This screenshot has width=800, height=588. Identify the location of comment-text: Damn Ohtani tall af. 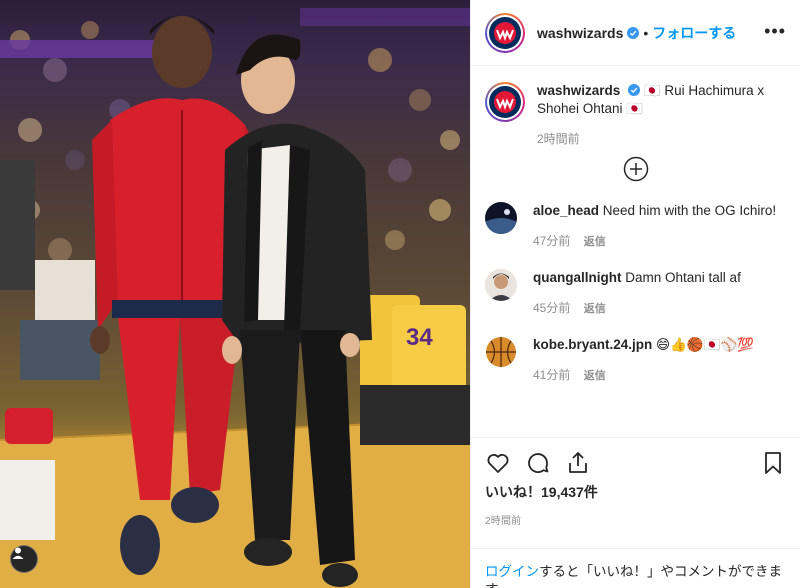
(683, 277).